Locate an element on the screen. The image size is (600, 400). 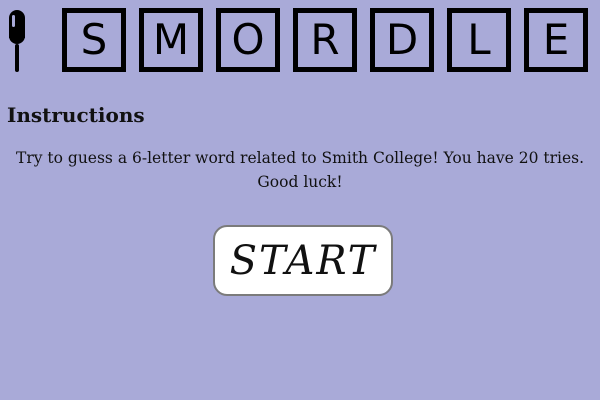
title-tile: M is located at coordinates (171, 40).